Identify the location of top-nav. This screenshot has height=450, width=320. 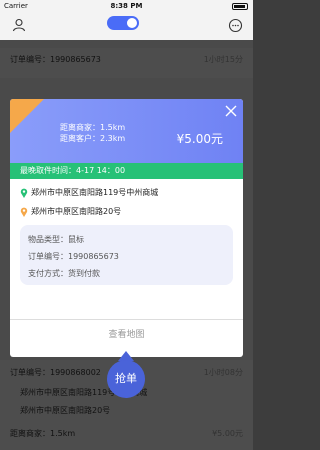
(126, 26).